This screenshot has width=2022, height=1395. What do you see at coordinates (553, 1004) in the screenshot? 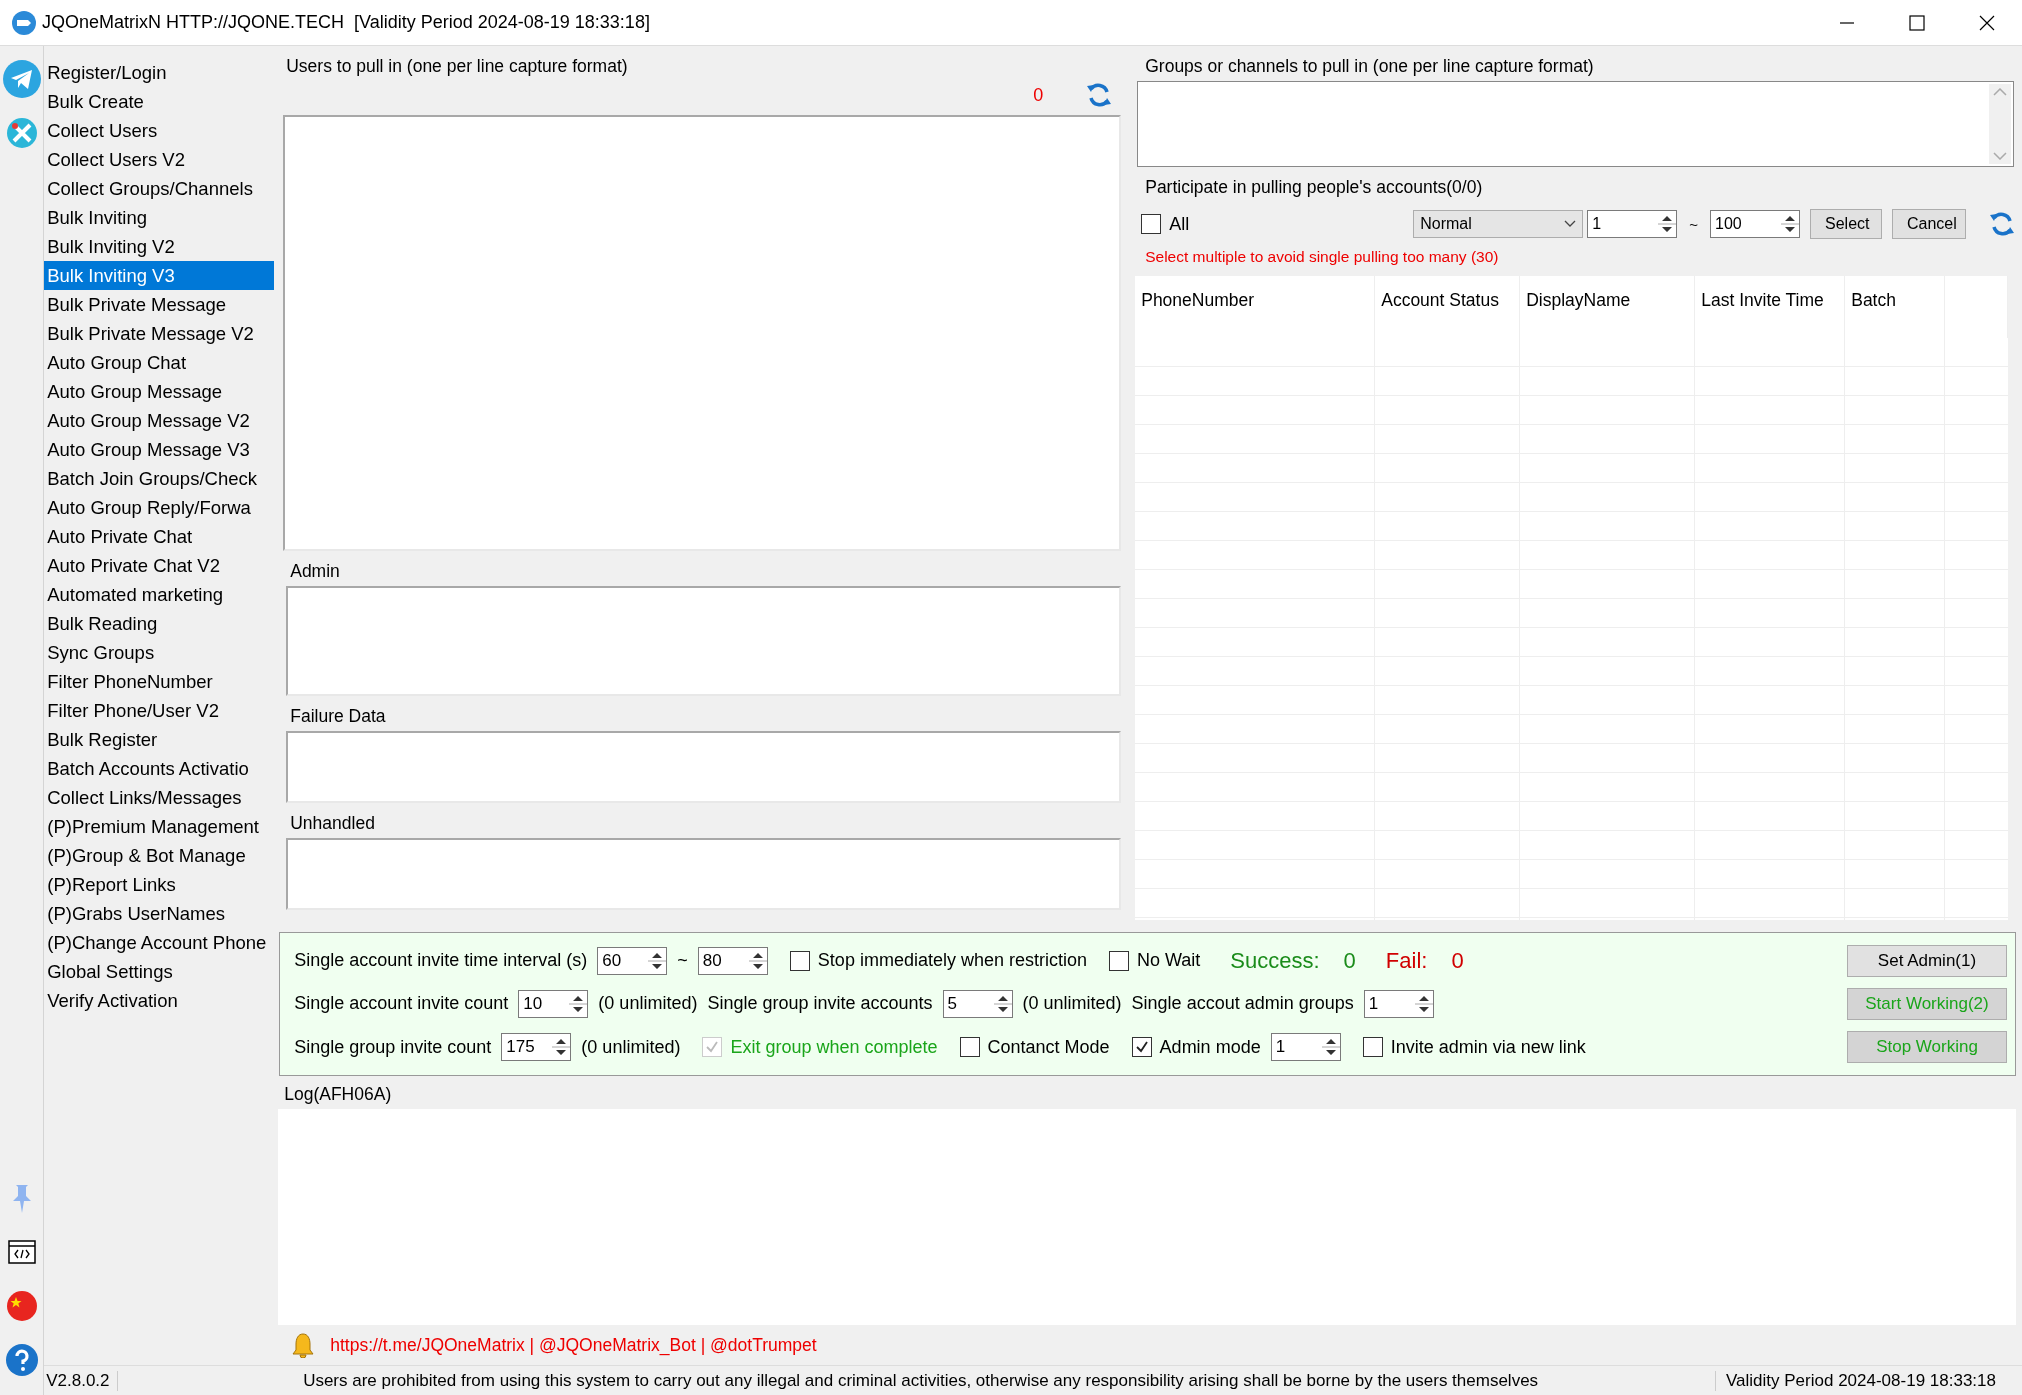
I see `number-field: 10` at bounding box center [553, 1004].